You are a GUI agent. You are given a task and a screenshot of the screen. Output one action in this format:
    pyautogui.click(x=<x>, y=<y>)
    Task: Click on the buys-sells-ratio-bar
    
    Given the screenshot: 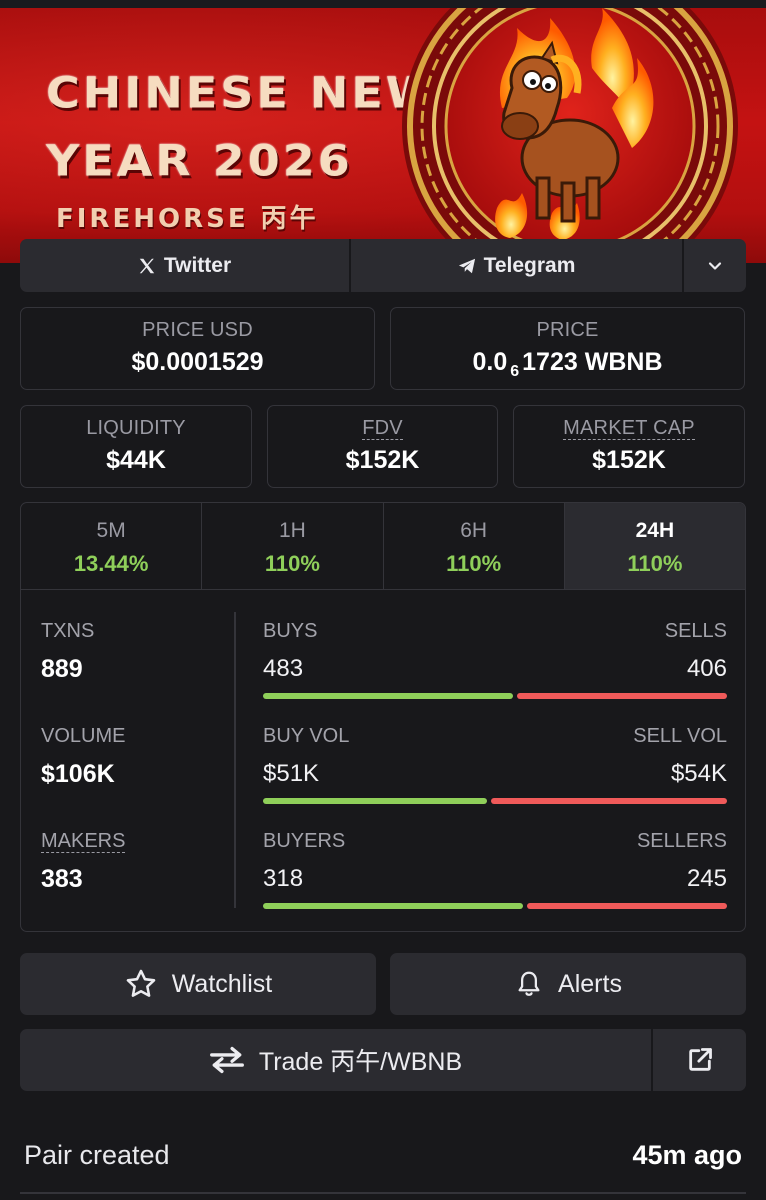 What is the action you would take?
    pyautogui.click(x=495, y=696)
    